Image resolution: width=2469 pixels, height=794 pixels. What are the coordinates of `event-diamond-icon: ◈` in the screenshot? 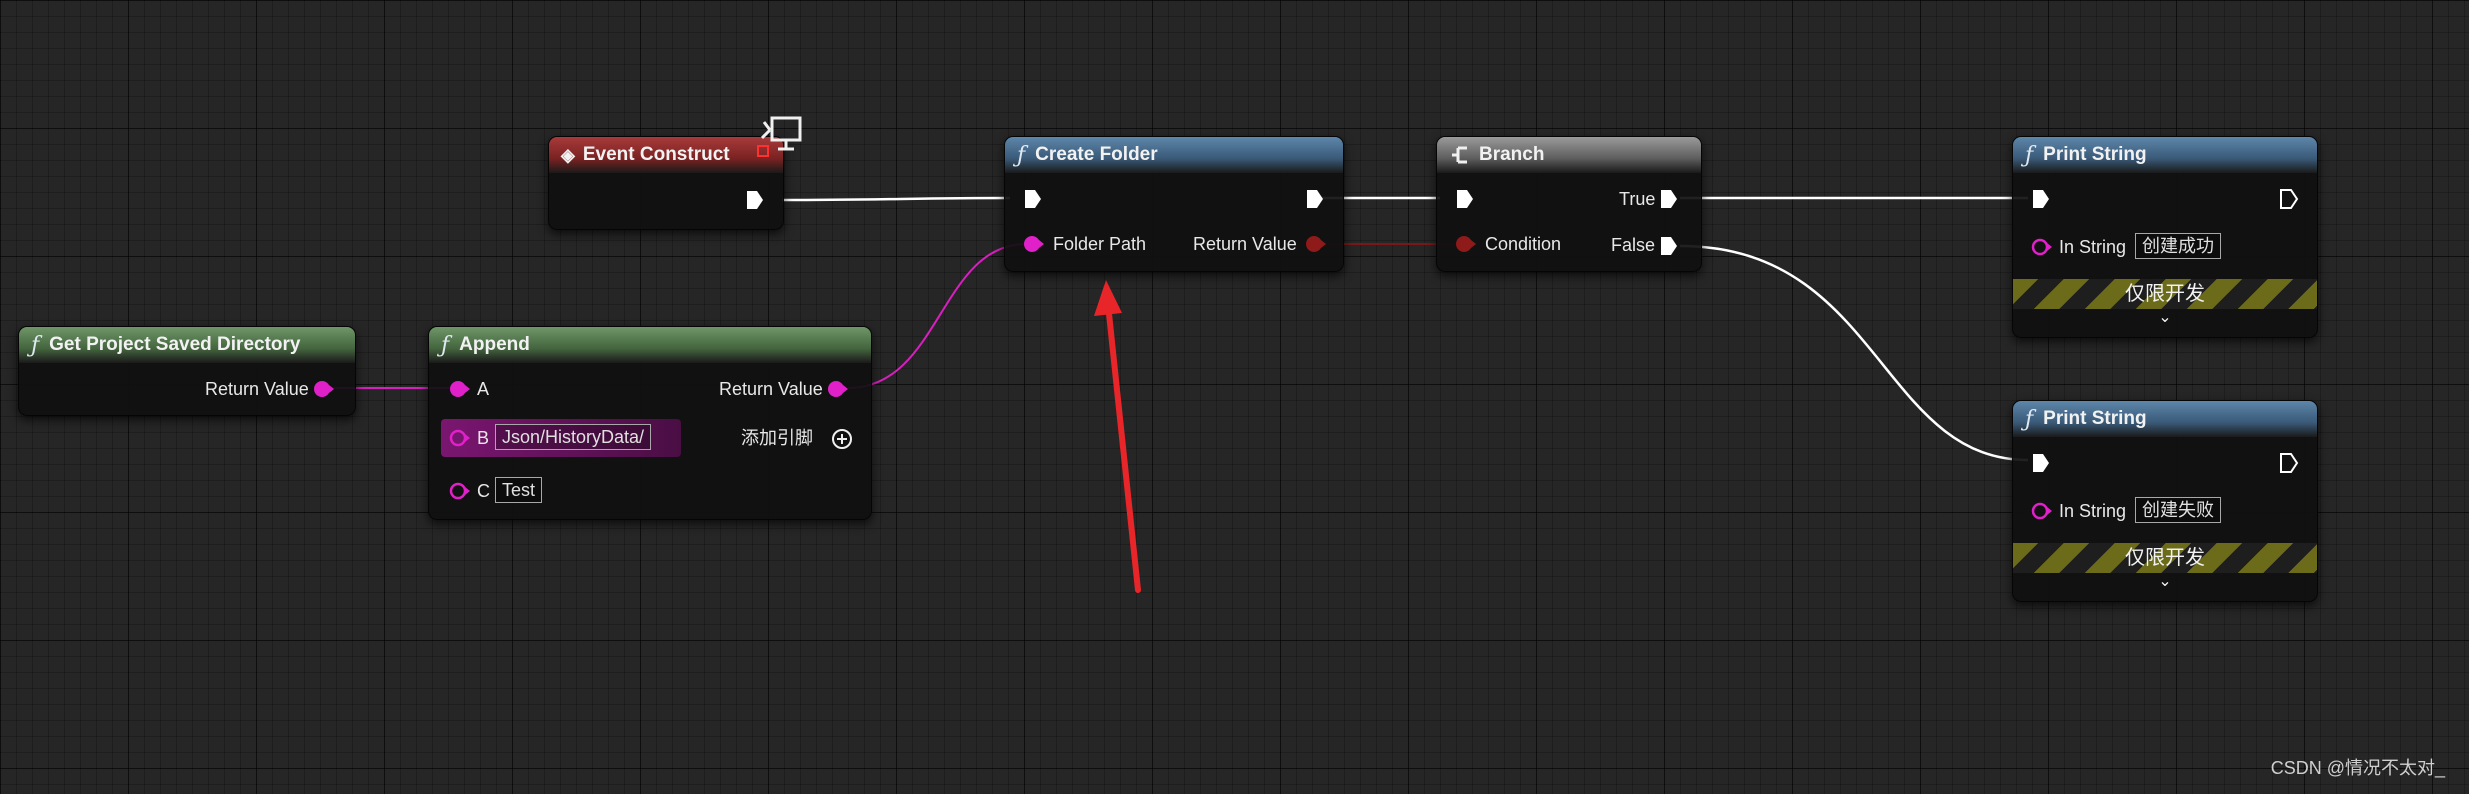 It's located at (568, 154).